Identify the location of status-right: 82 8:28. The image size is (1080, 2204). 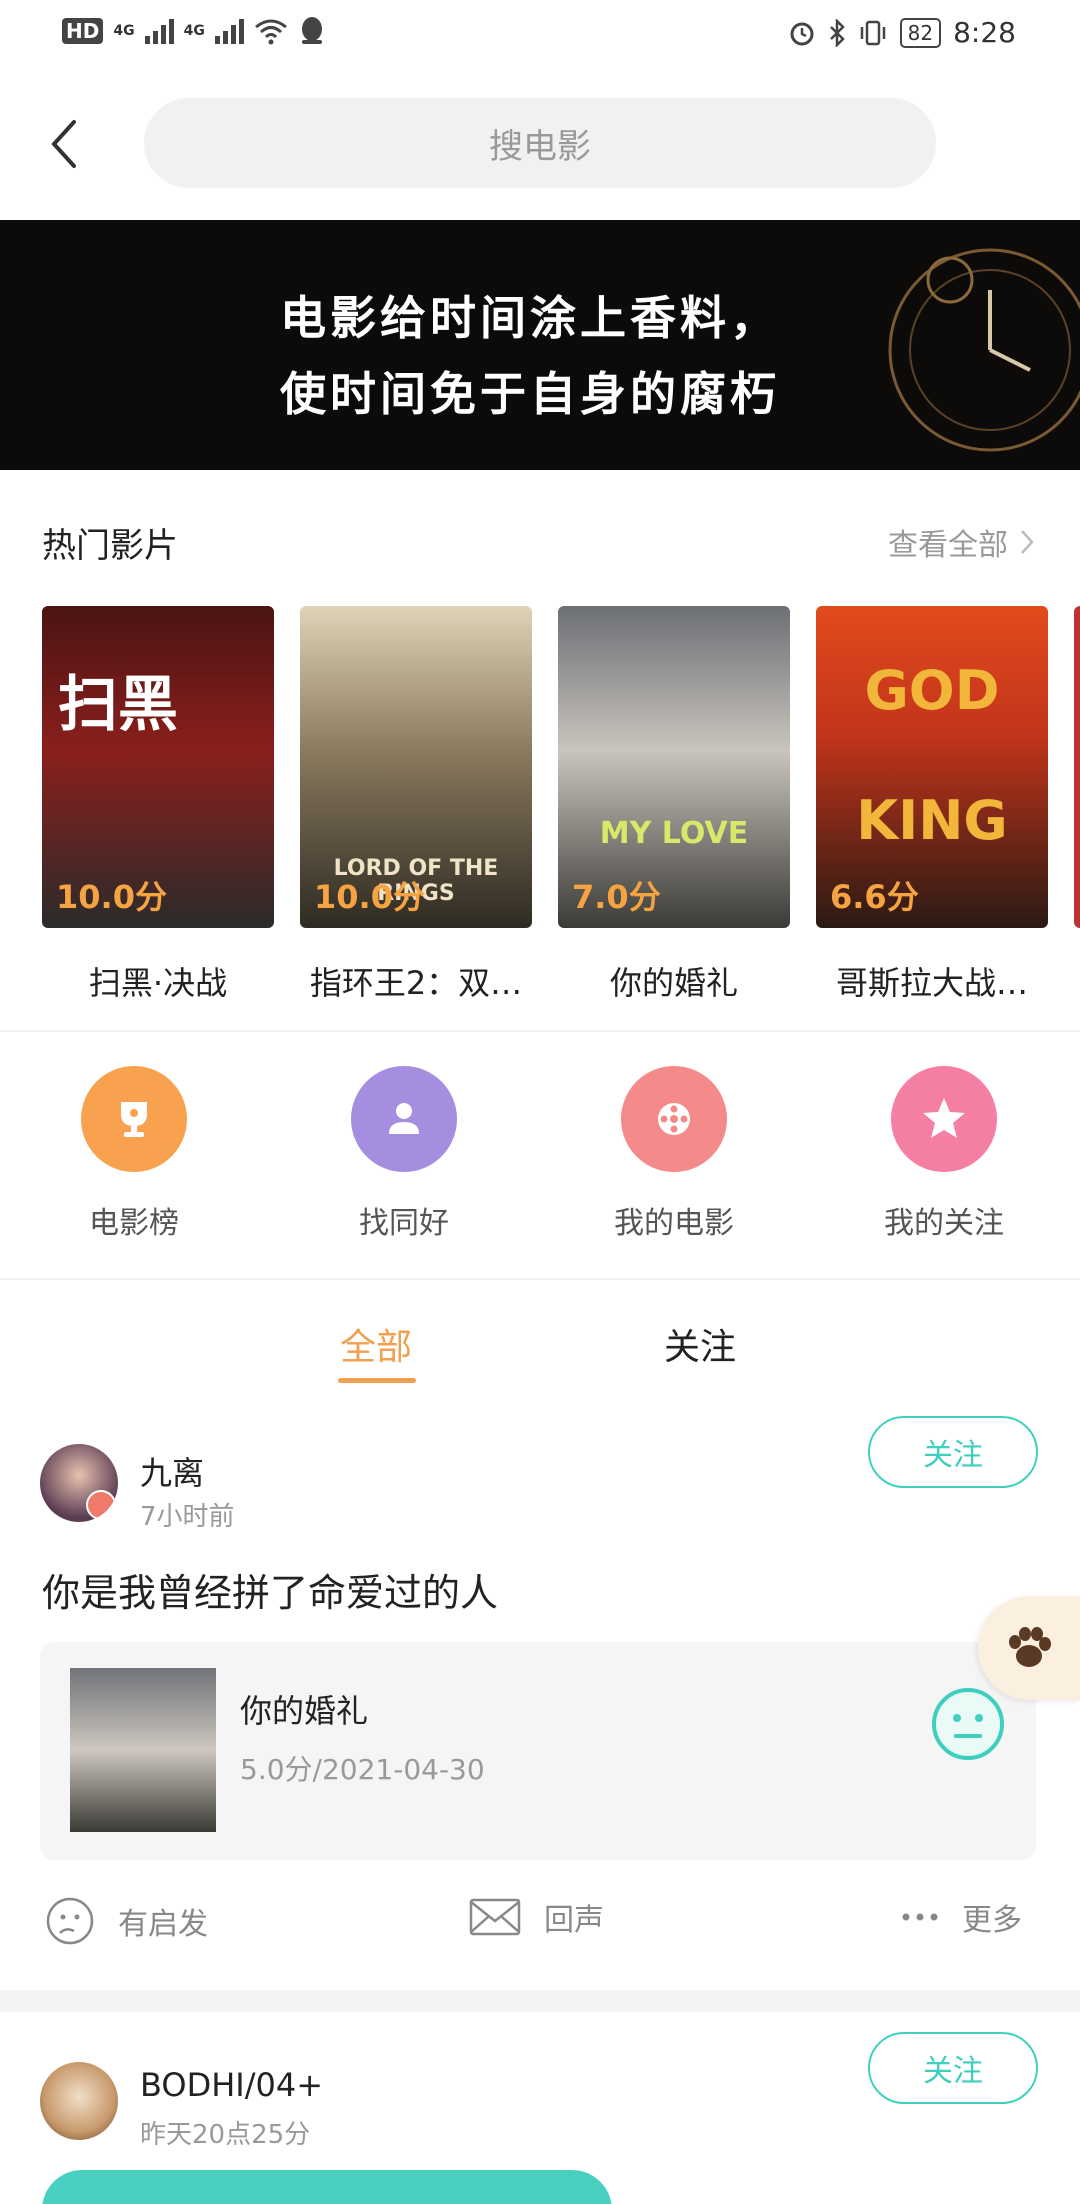
(902, 32).